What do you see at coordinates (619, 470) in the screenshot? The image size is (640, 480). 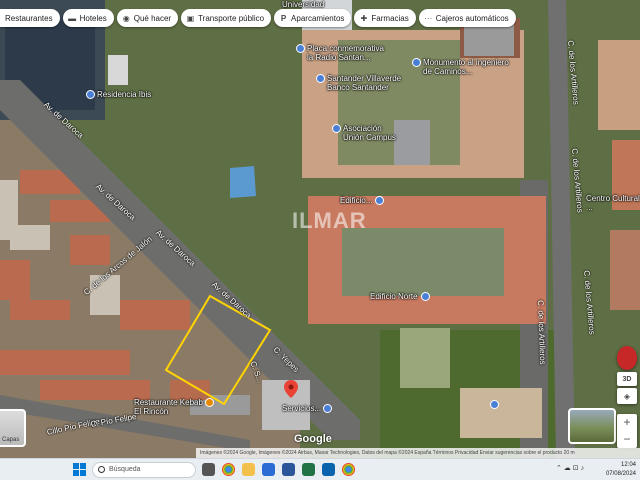 I see `clock: 12:04 07/08/2024` at bounding box center [619, 470].